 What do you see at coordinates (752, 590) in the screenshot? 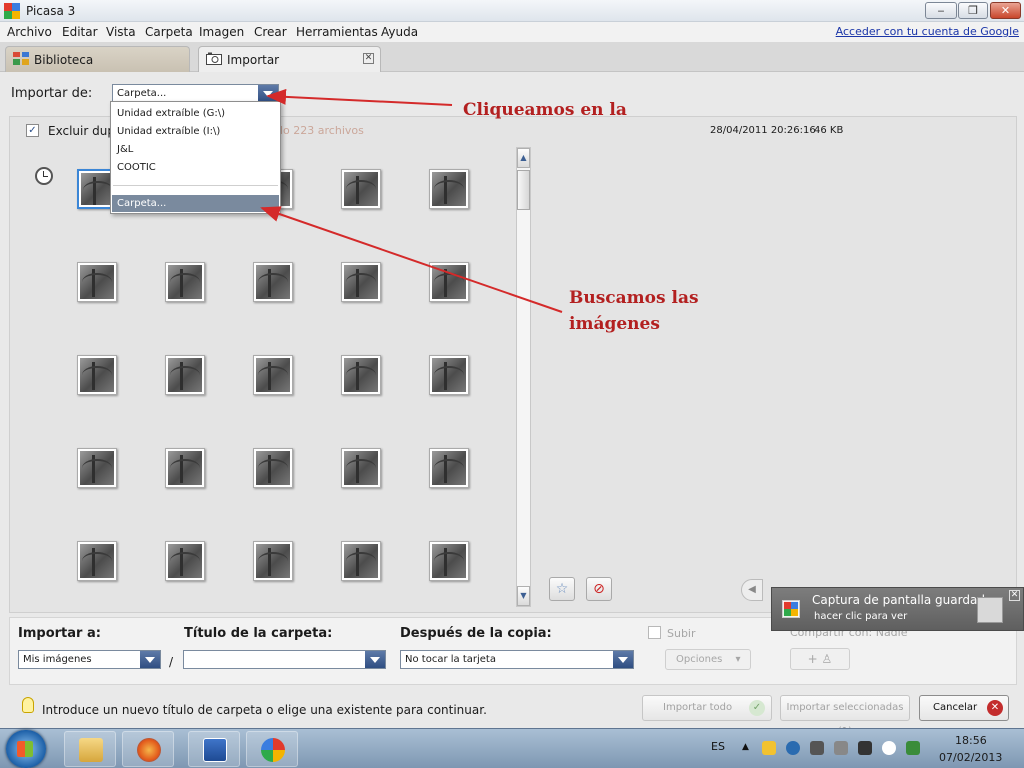
I see `previous-photo-button: ◀` at bounding box center [752, 590].